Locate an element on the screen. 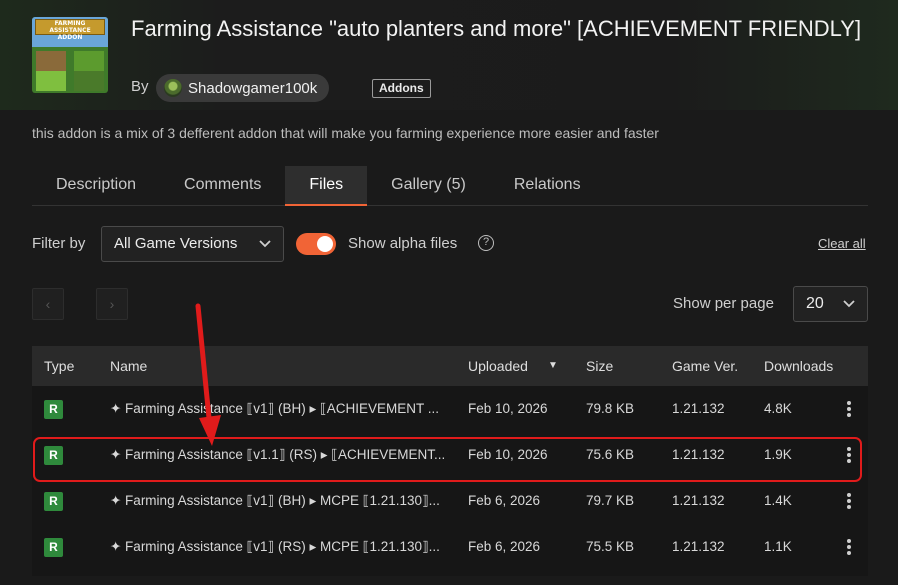 The image size is (898, 585). column-type: Type is located at coordinates (59, 366).